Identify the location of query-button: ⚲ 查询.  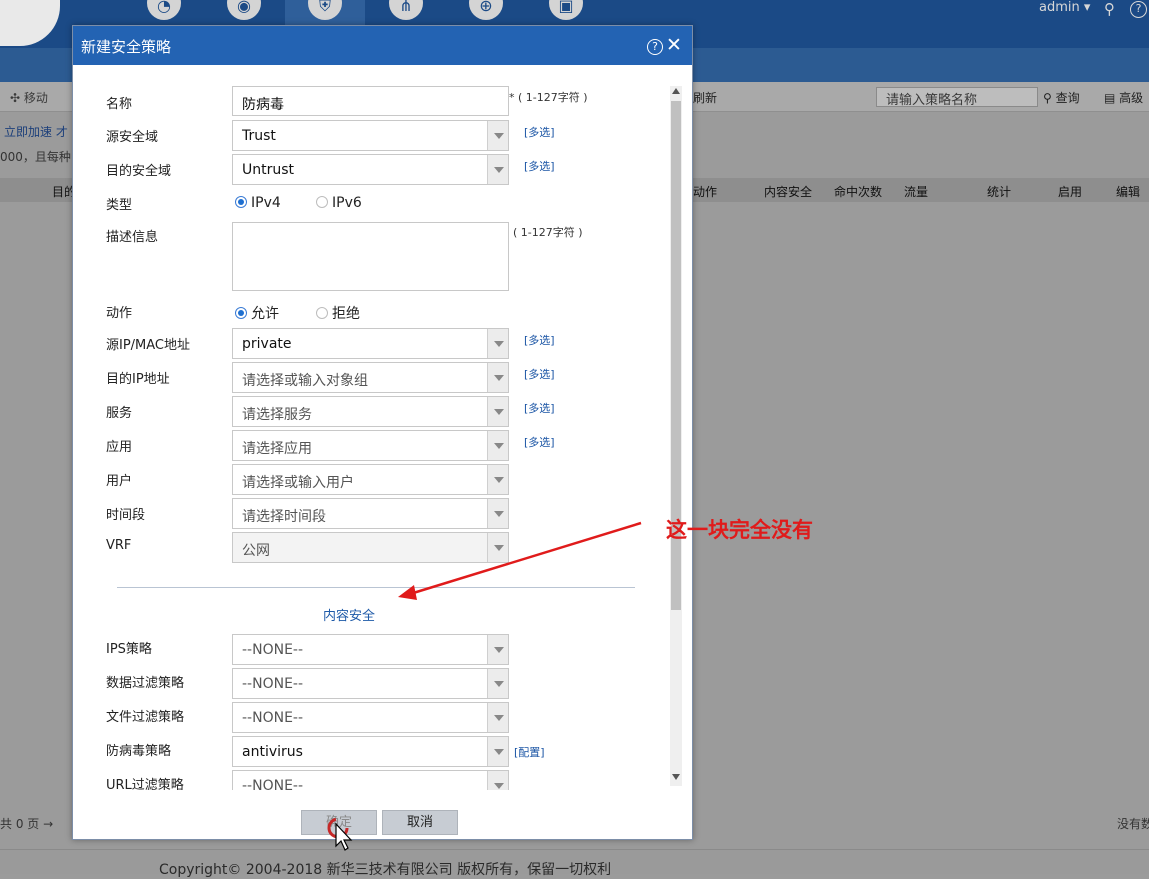
(1061, 97).